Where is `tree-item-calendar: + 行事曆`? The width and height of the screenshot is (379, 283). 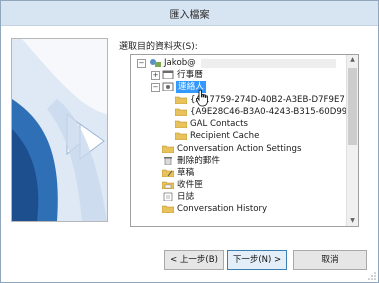 tree-item-calendar: + 行事曆 is located at coordinates (238, 75).